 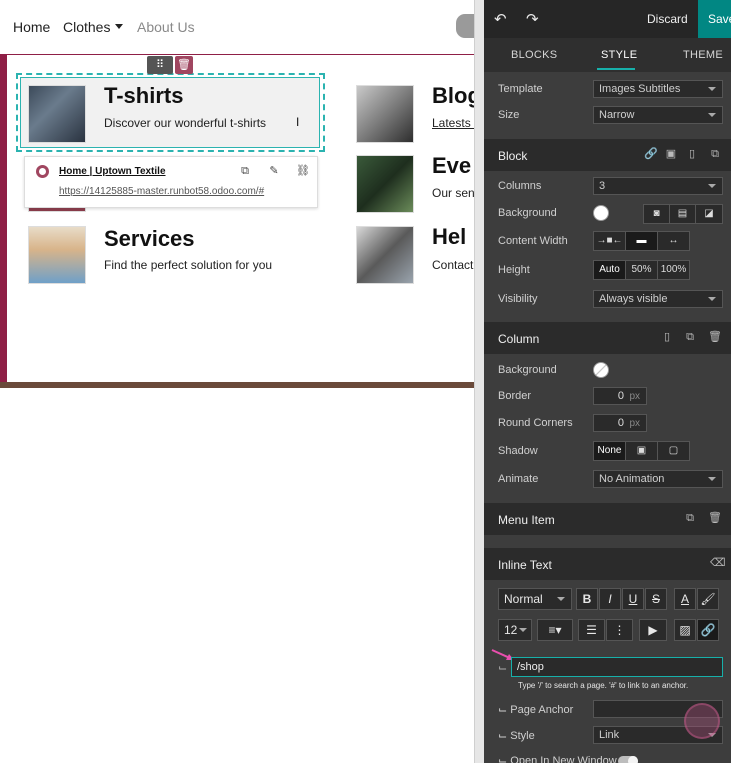 I want to click on bold-button: B, so click(x=587, y=599).